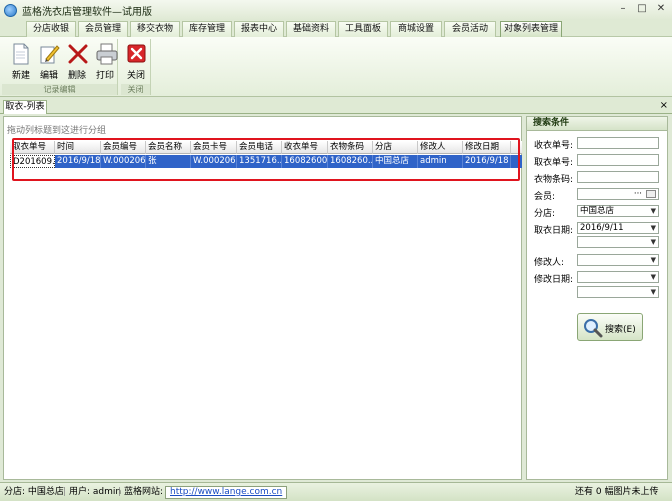  Describe the element at coordinates (618, 194) in the screenshot. I see `member-input: ···` at that location.